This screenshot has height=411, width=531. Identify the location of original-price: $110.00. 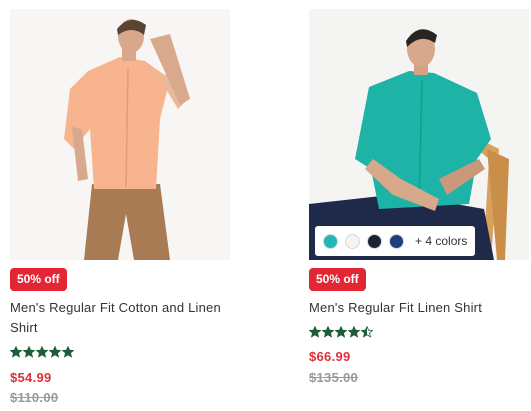
(34, 397).